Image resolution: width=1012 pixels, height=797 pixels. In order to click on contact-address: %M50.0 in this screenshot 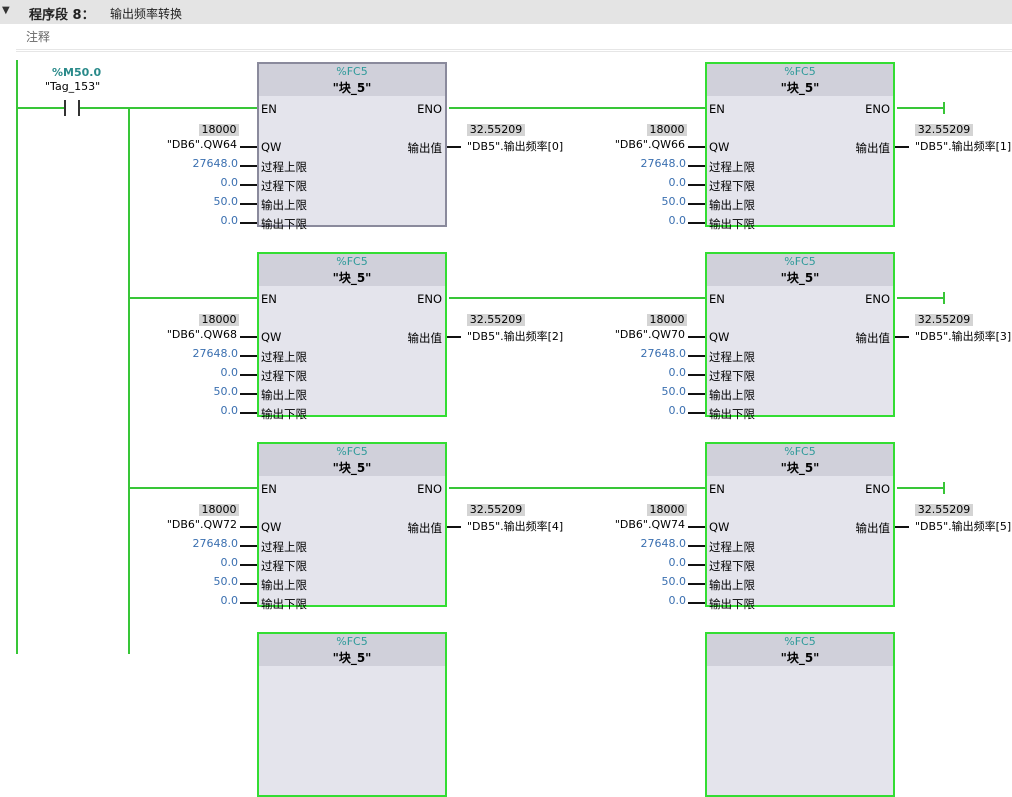, I will do `click(76, 72)`.